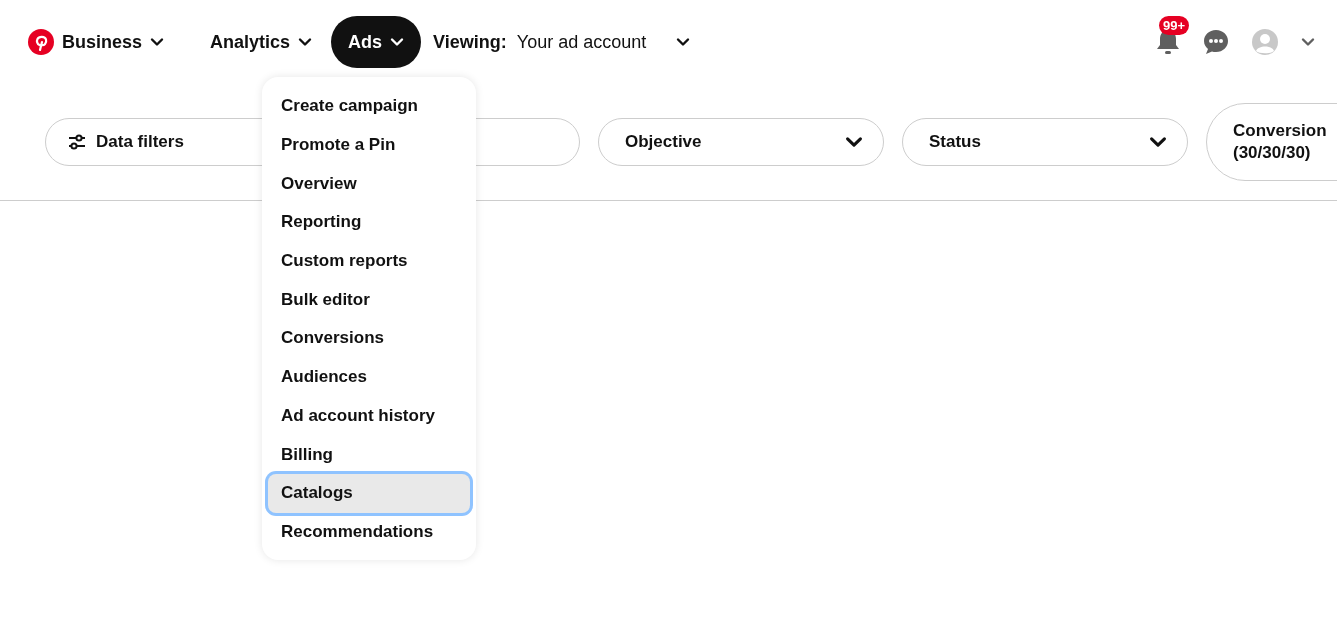  Describe the element at coordinates (741, 142) in the screenshot. I see `filter-dropdown: Objective` at that location.